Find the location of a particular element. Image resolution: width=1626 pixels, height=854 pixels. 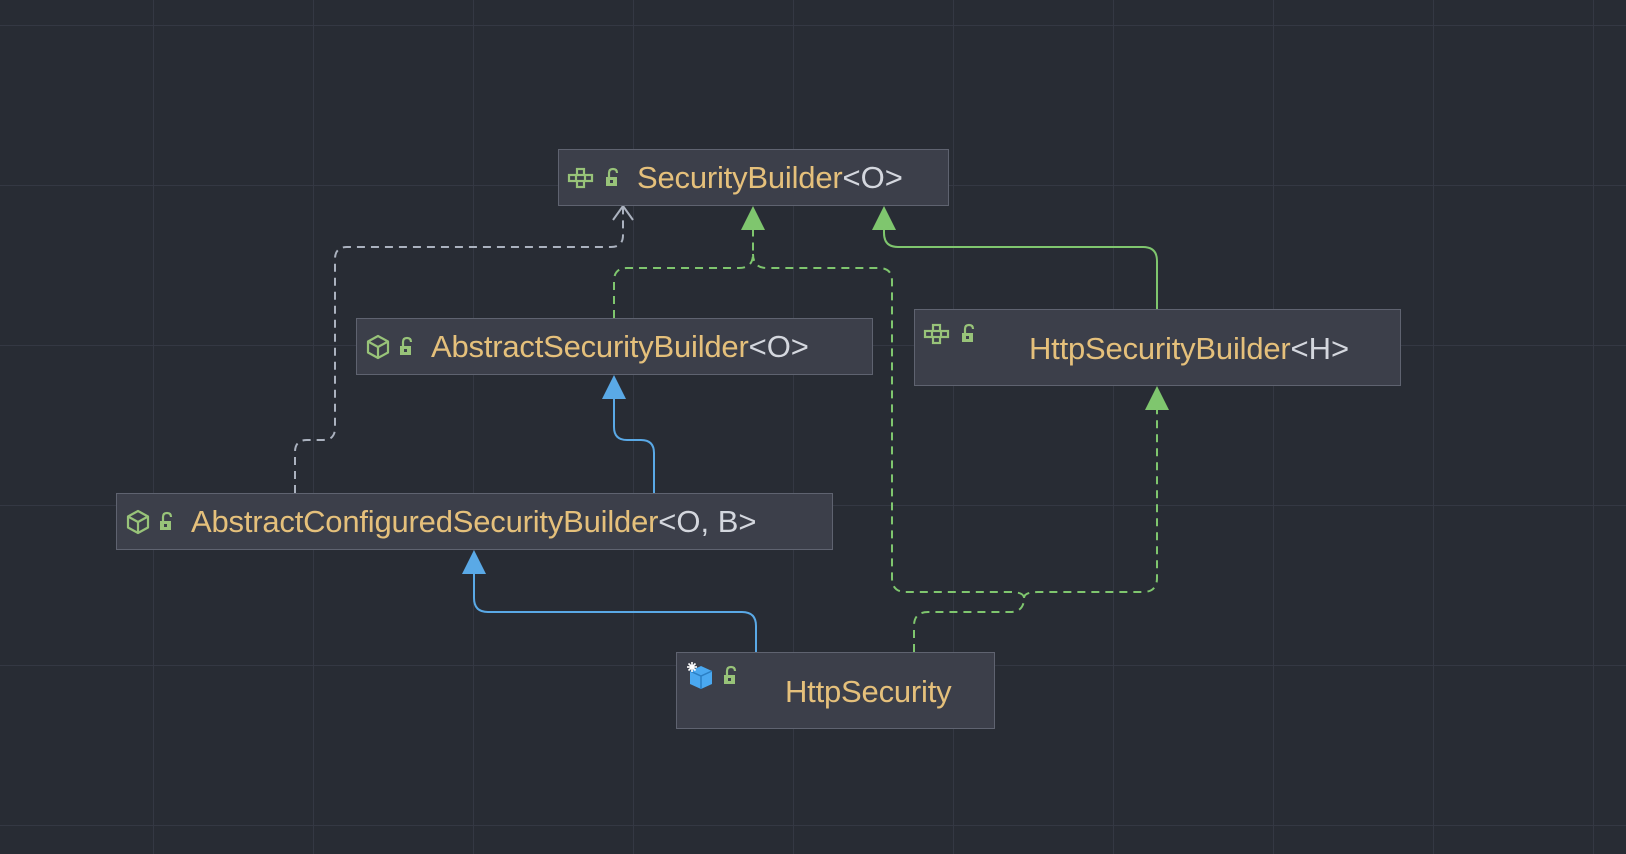

node-name: HttpSecurityBuilder is located at coordinates (1160, 348).